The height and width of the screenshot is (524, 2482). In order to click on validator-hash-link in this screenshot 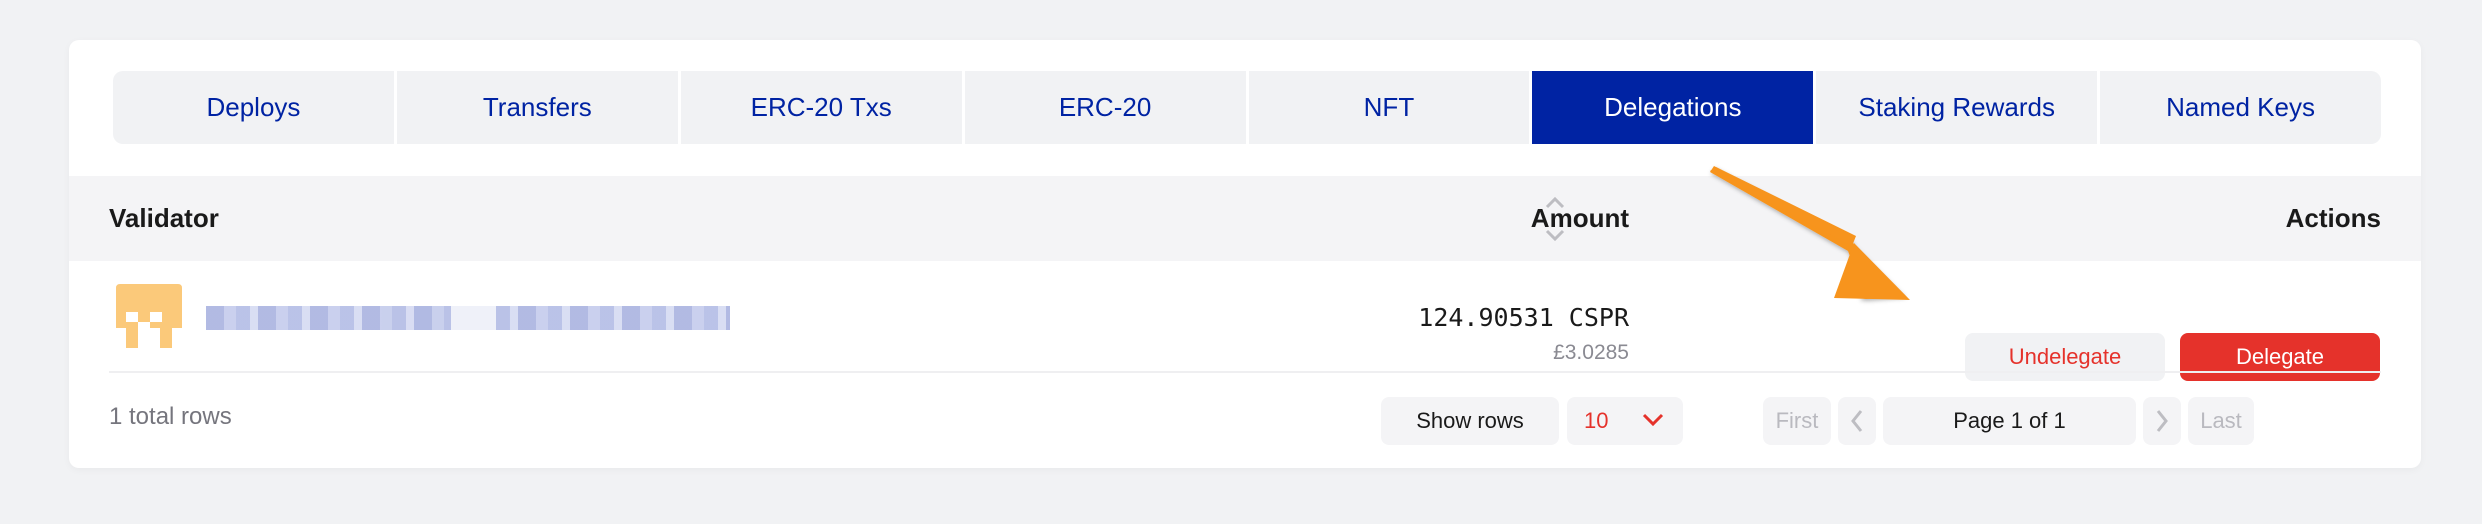, I will do `click(468, 318)`.